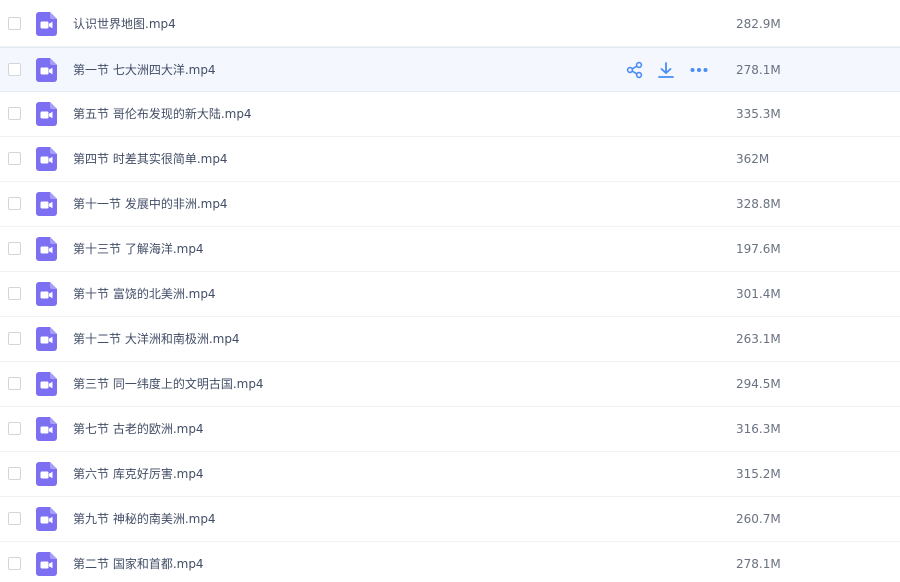 The height and width of the screenshot is (582, 900). What do you see at coordinates (450, 384) in the screenshot?
I see `file-row: 第三节 同一纬度上的文明古国.mp4 294.5M` at bounding box center [450, 384].